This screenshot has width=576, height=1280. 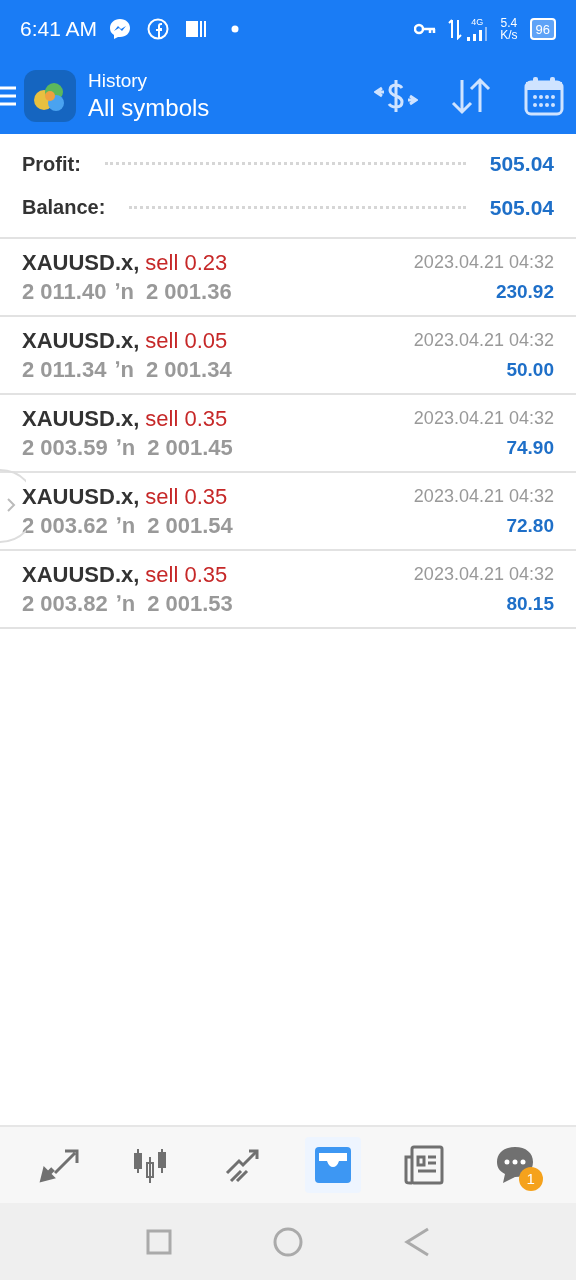 I want to click on deal-side: sell 0.23, so click(x=186, y=262).